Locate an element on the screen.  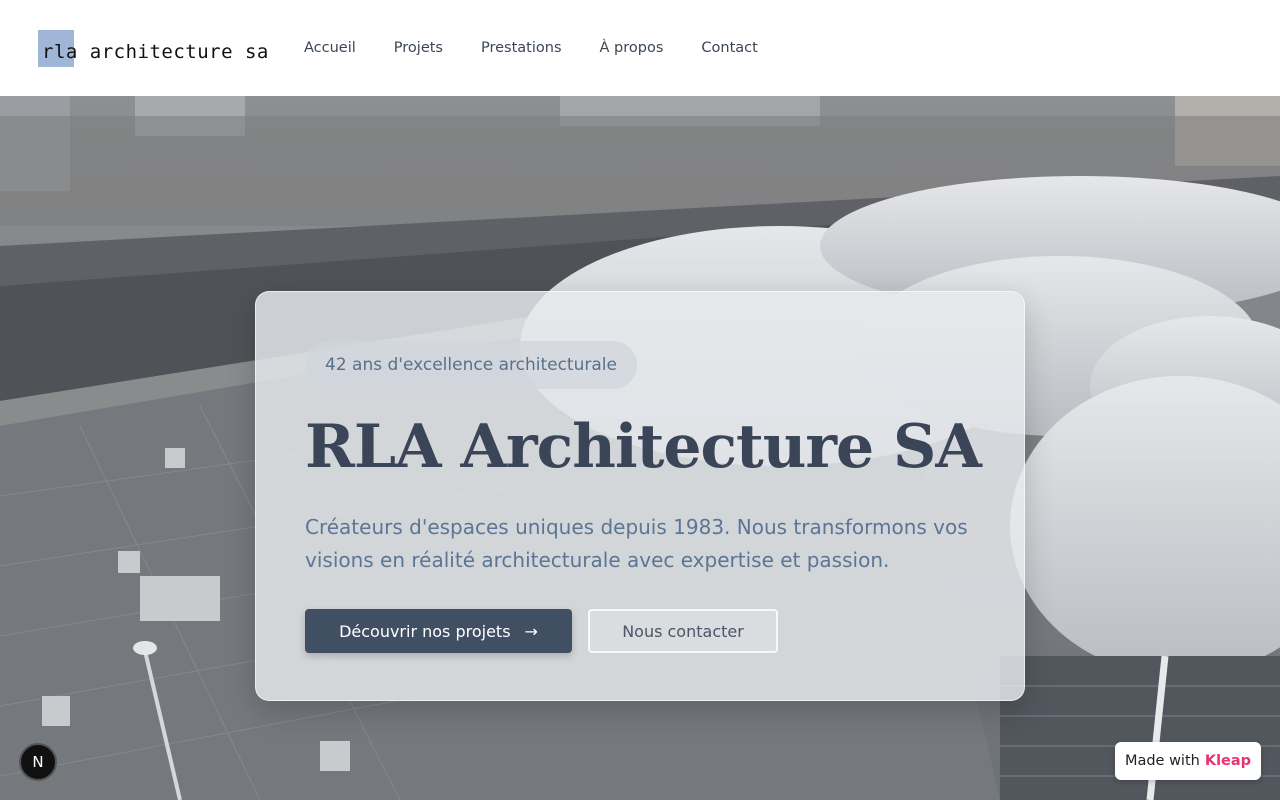
contact-us-button: Nous contacter is located at coordinates (683, 631).